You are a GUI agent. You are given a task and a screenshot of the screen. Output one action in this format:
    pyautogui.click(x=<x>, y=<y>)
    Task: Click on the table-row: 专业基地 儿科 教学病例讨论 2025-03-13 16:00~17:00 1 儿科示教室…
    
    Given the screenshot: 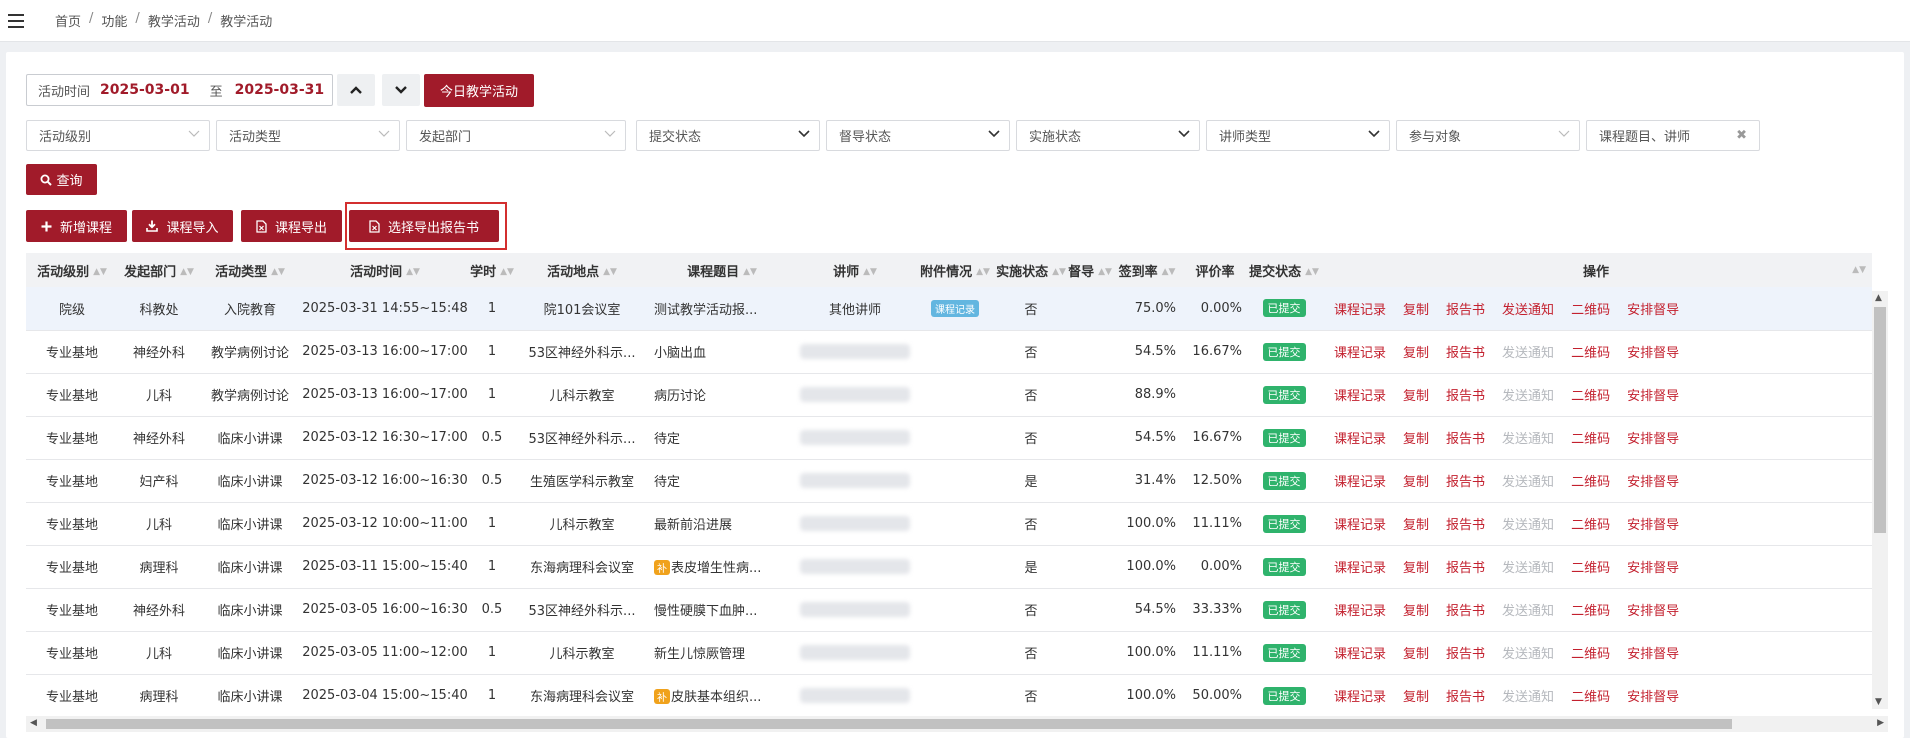 What is the action you would take?
    pyautogui.click(x=949, y=395)
    